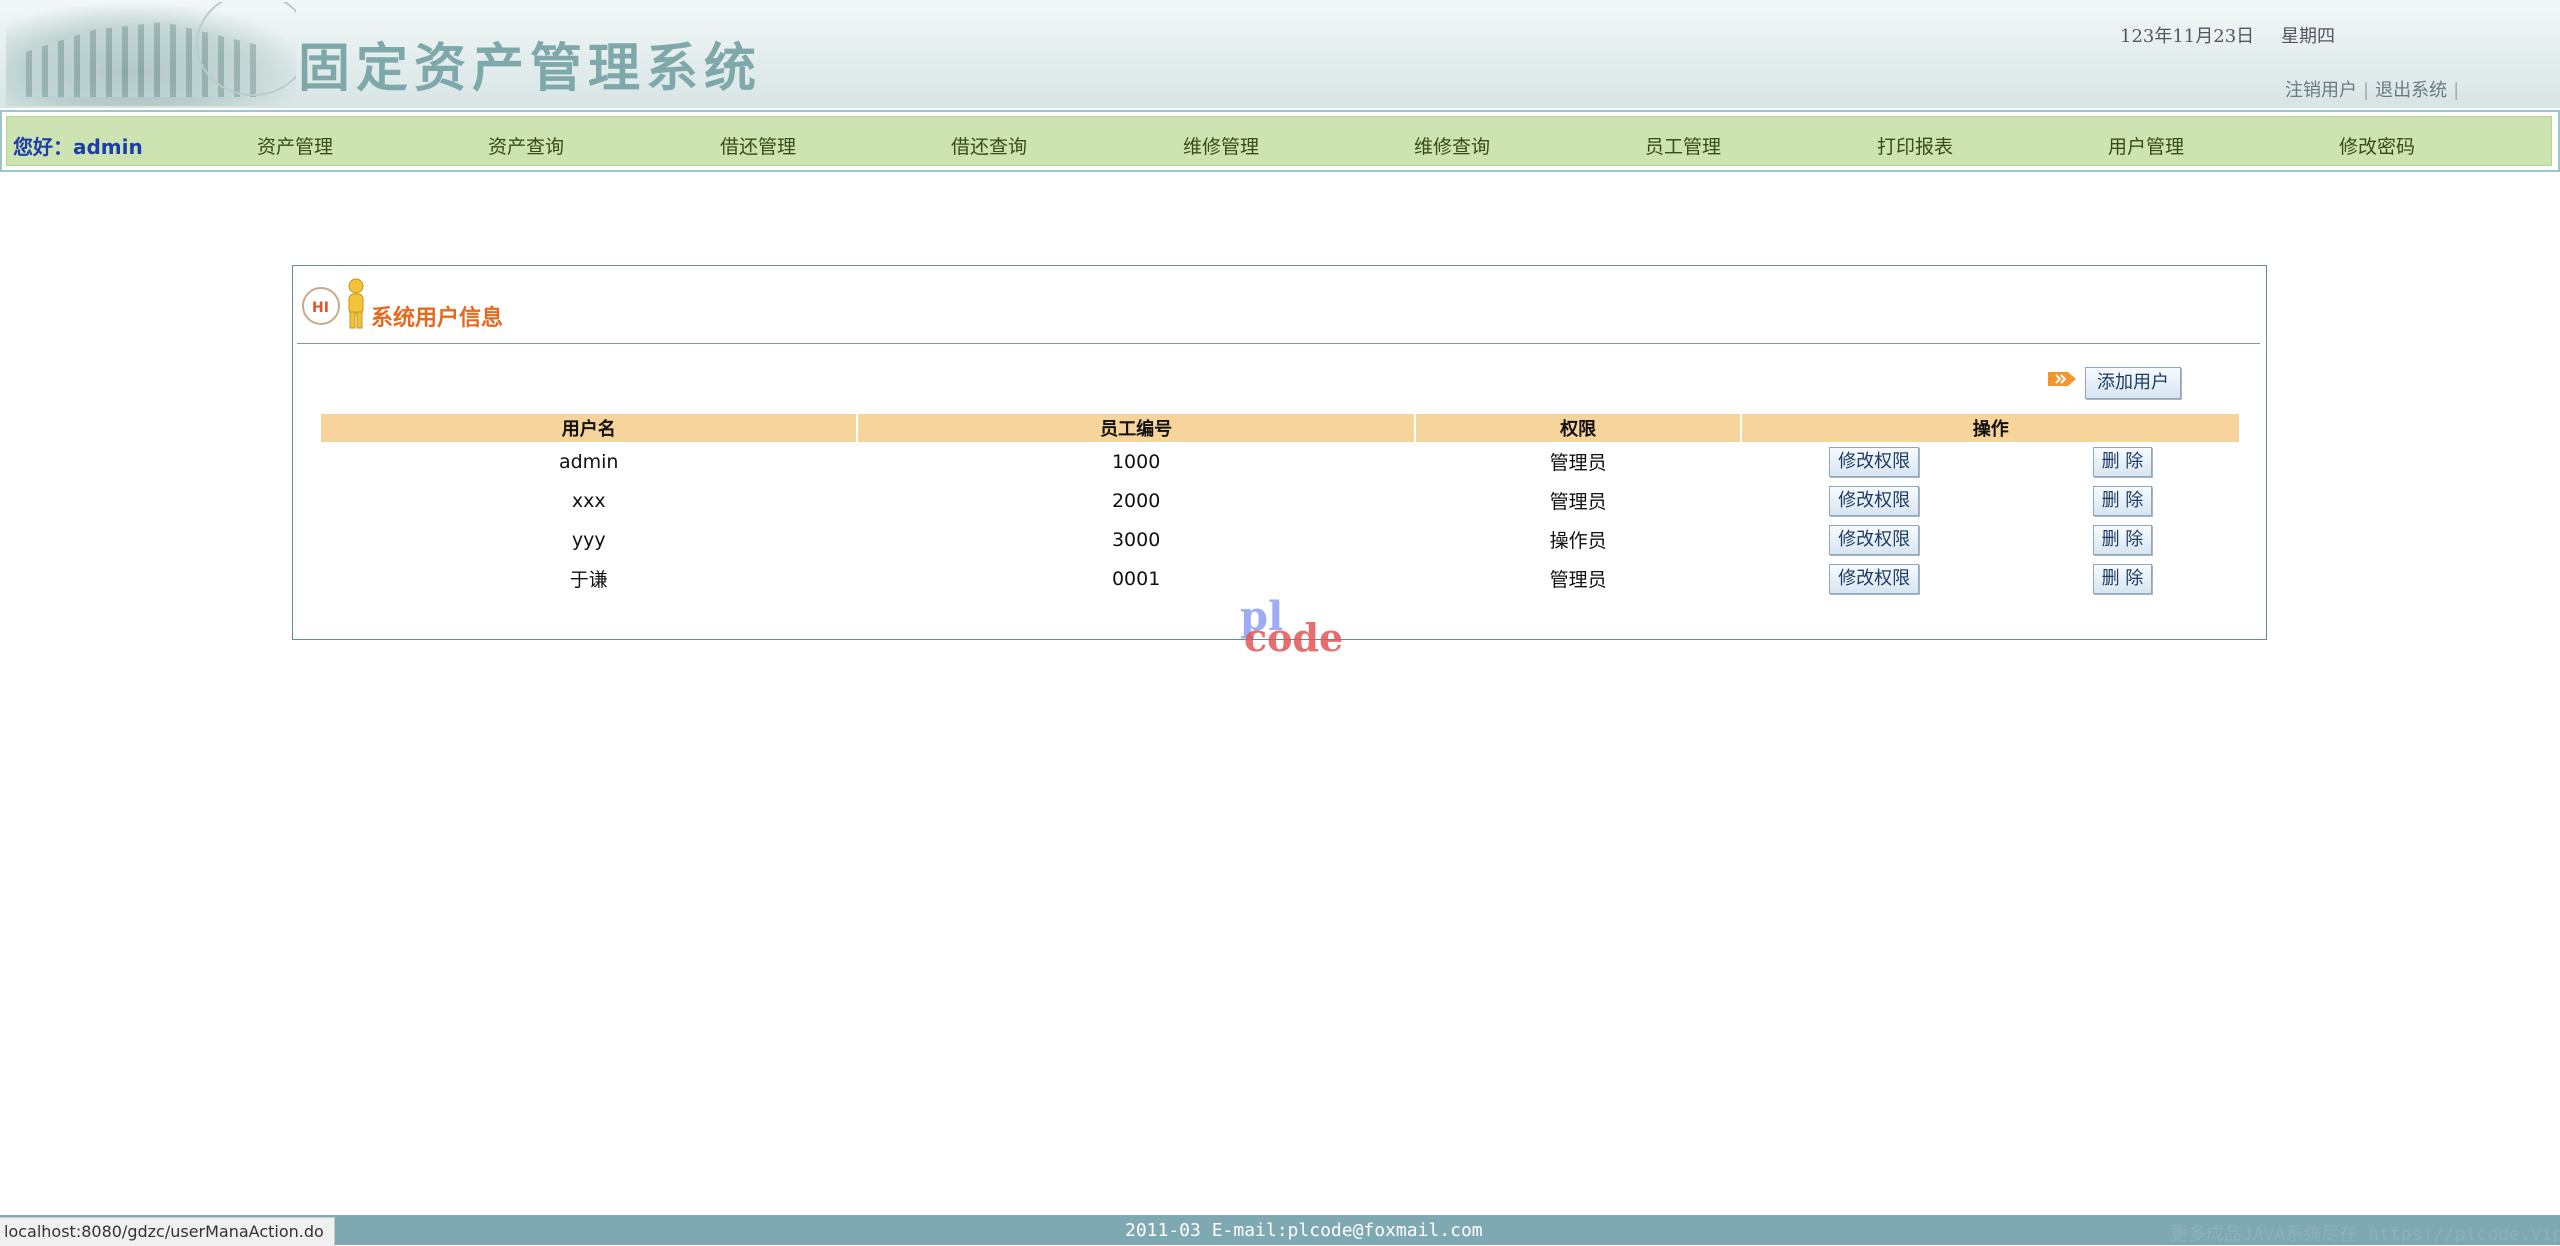 The width and height of the screenshot is (2560, 1246). What do you see at coordinates (2365, 1234) in the screenshot?
I see `footer-promo-text: 更多成品JAVA系统尽在 https://plcode.vip` at bounding box center [2365, 1234].